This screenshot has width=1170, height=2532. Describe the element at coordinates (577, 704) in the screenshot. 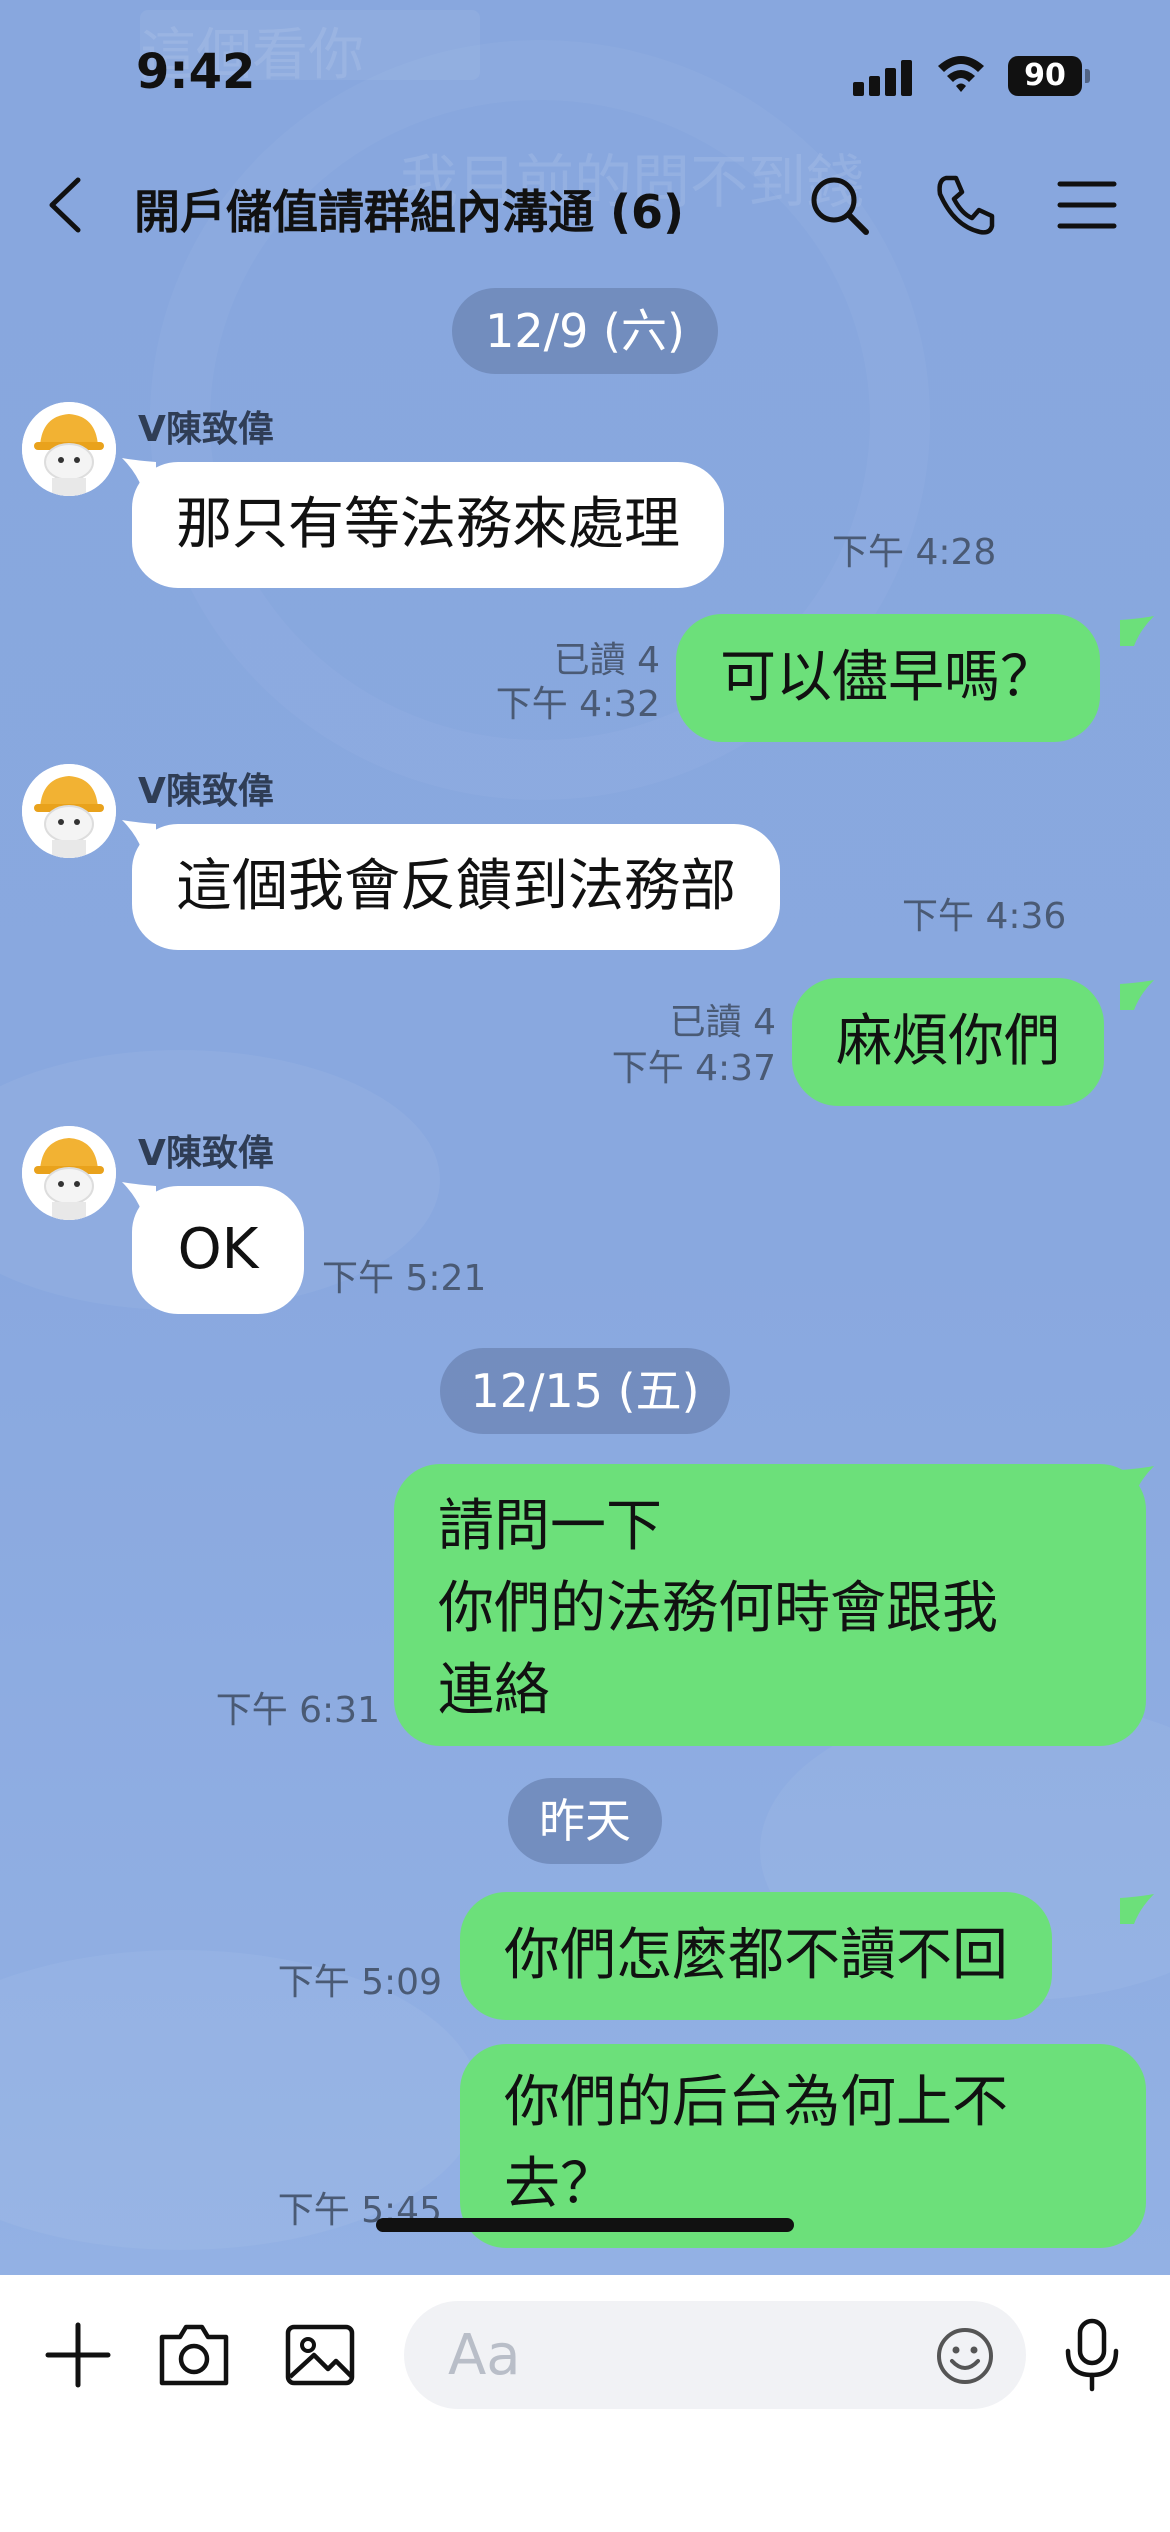

I see `message-time: 下午 4:32` at that location.